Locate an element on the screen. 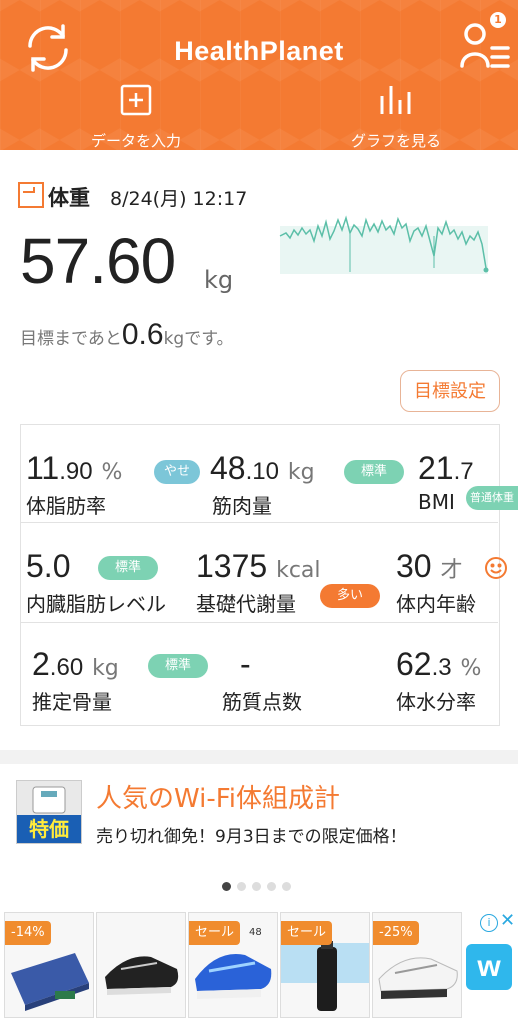 This screenshot has height=1024, width=518. ad-item-air-mattress: -14% is located at coordinates (49, 965).